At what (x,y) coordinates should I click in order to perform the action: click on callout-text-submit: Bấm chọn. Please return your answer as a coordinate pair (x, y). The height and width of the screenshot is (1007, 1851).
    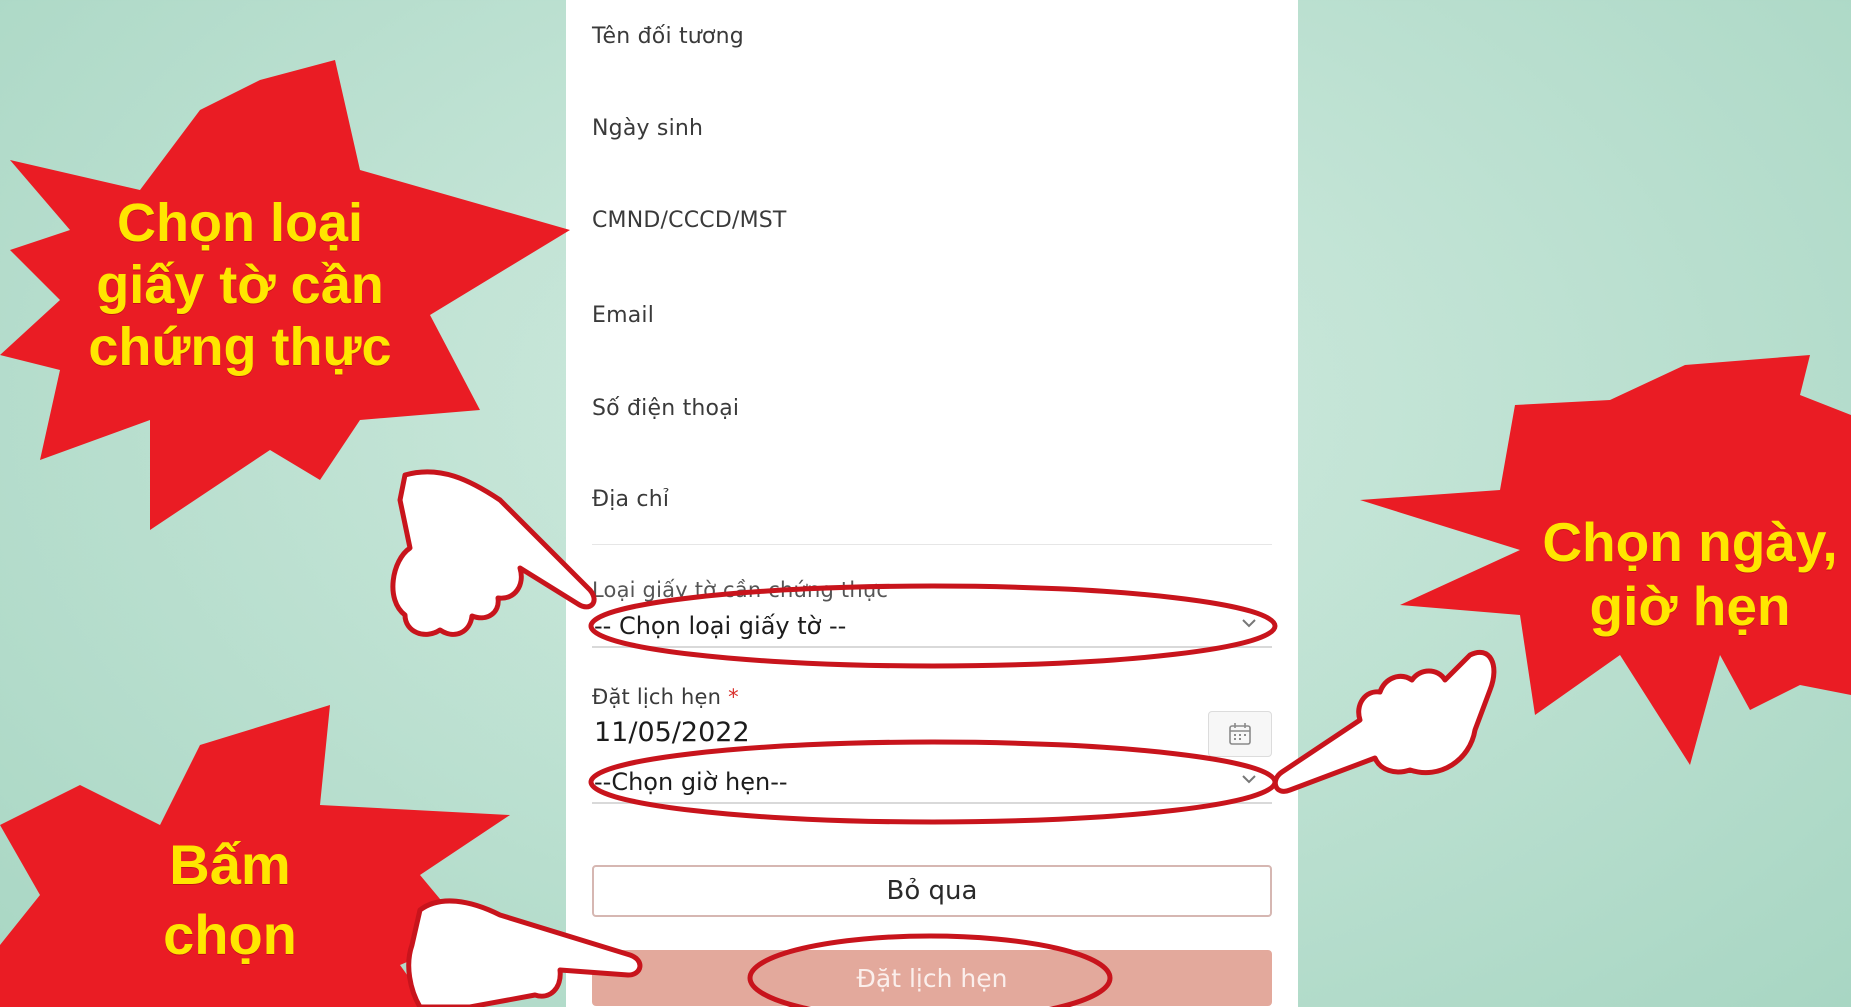
    Looking at the image, I should click on (230, 899).